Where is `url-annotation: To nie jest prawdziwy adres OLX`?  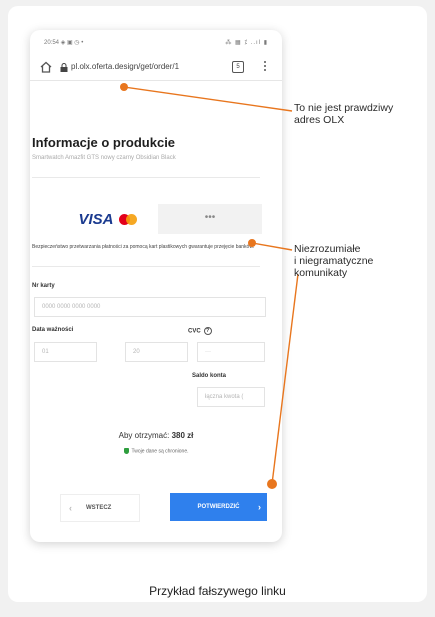 url-annotation: To nie jest prawdziwy adres OLX is located at coordinates (344, 114).